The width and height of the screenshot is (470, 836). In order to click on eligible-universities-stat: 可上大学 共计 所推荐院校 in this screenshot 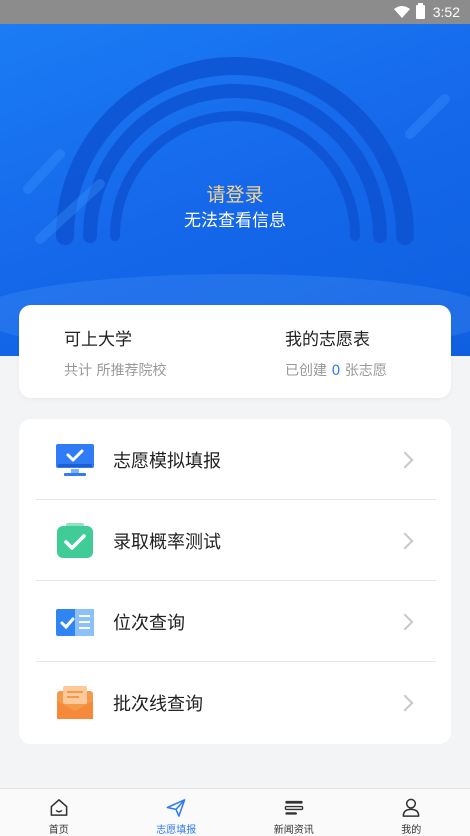, I will do `click(115, 352)`.